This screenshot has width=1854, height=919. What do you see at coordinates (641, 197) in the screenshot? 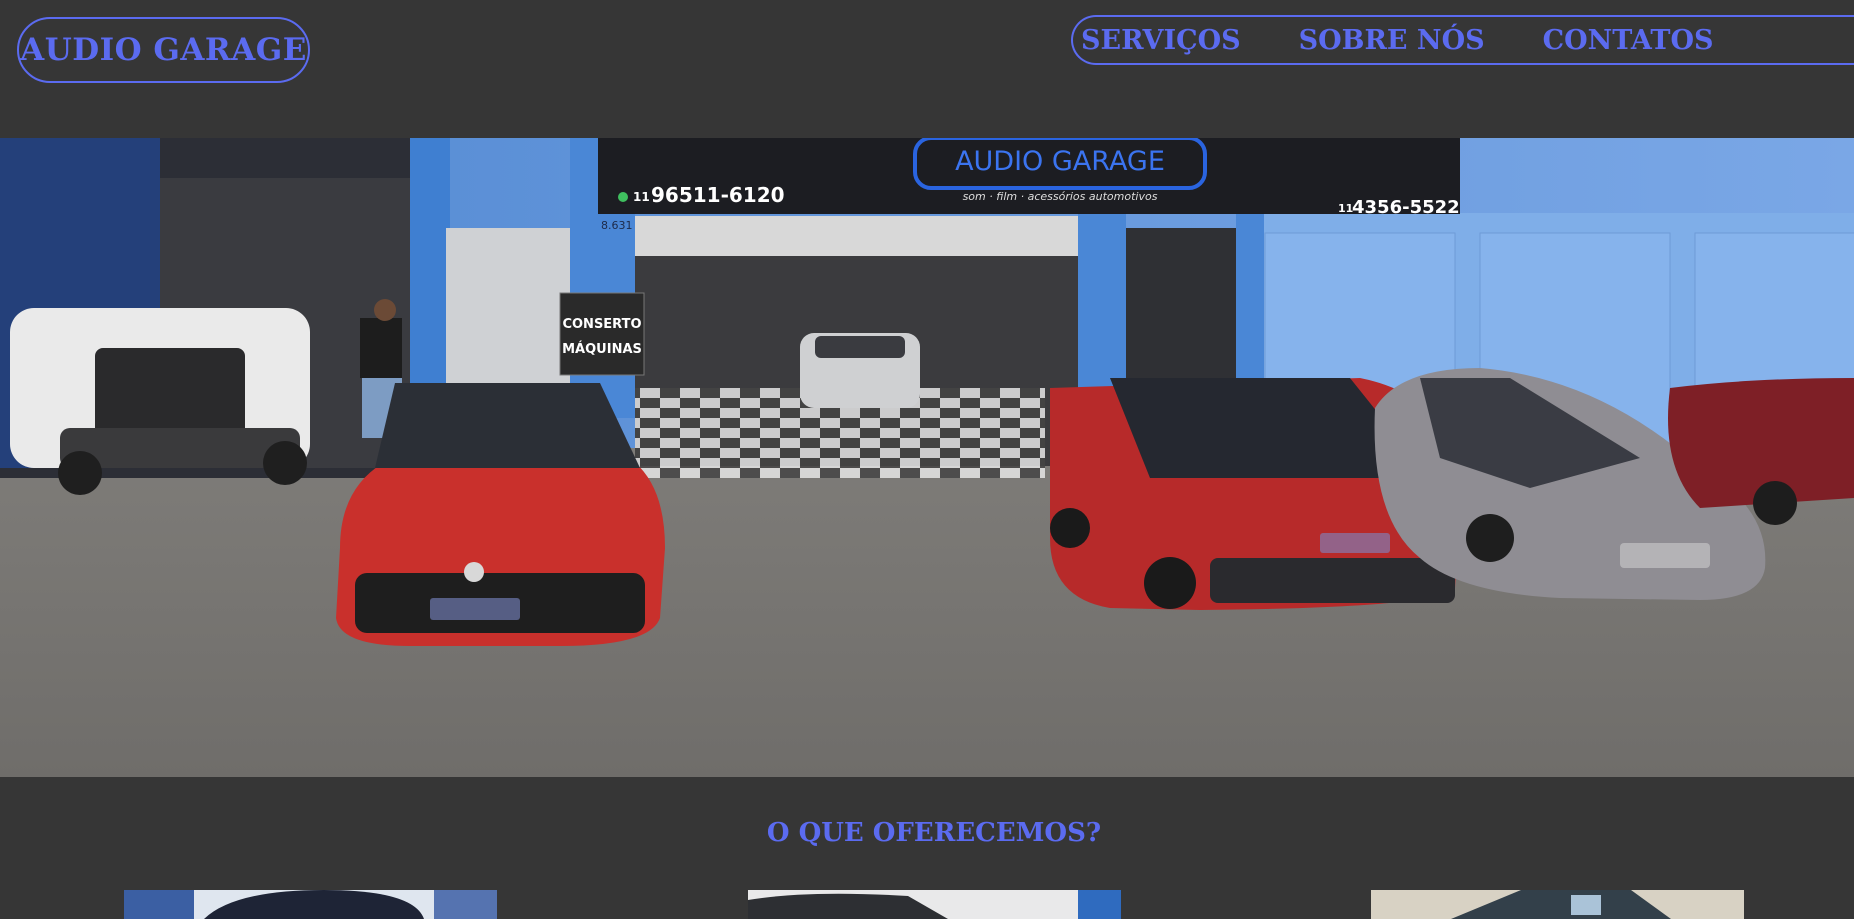
I see `sign-phone-left-prefix: 11` at bounding box center [641, 197].